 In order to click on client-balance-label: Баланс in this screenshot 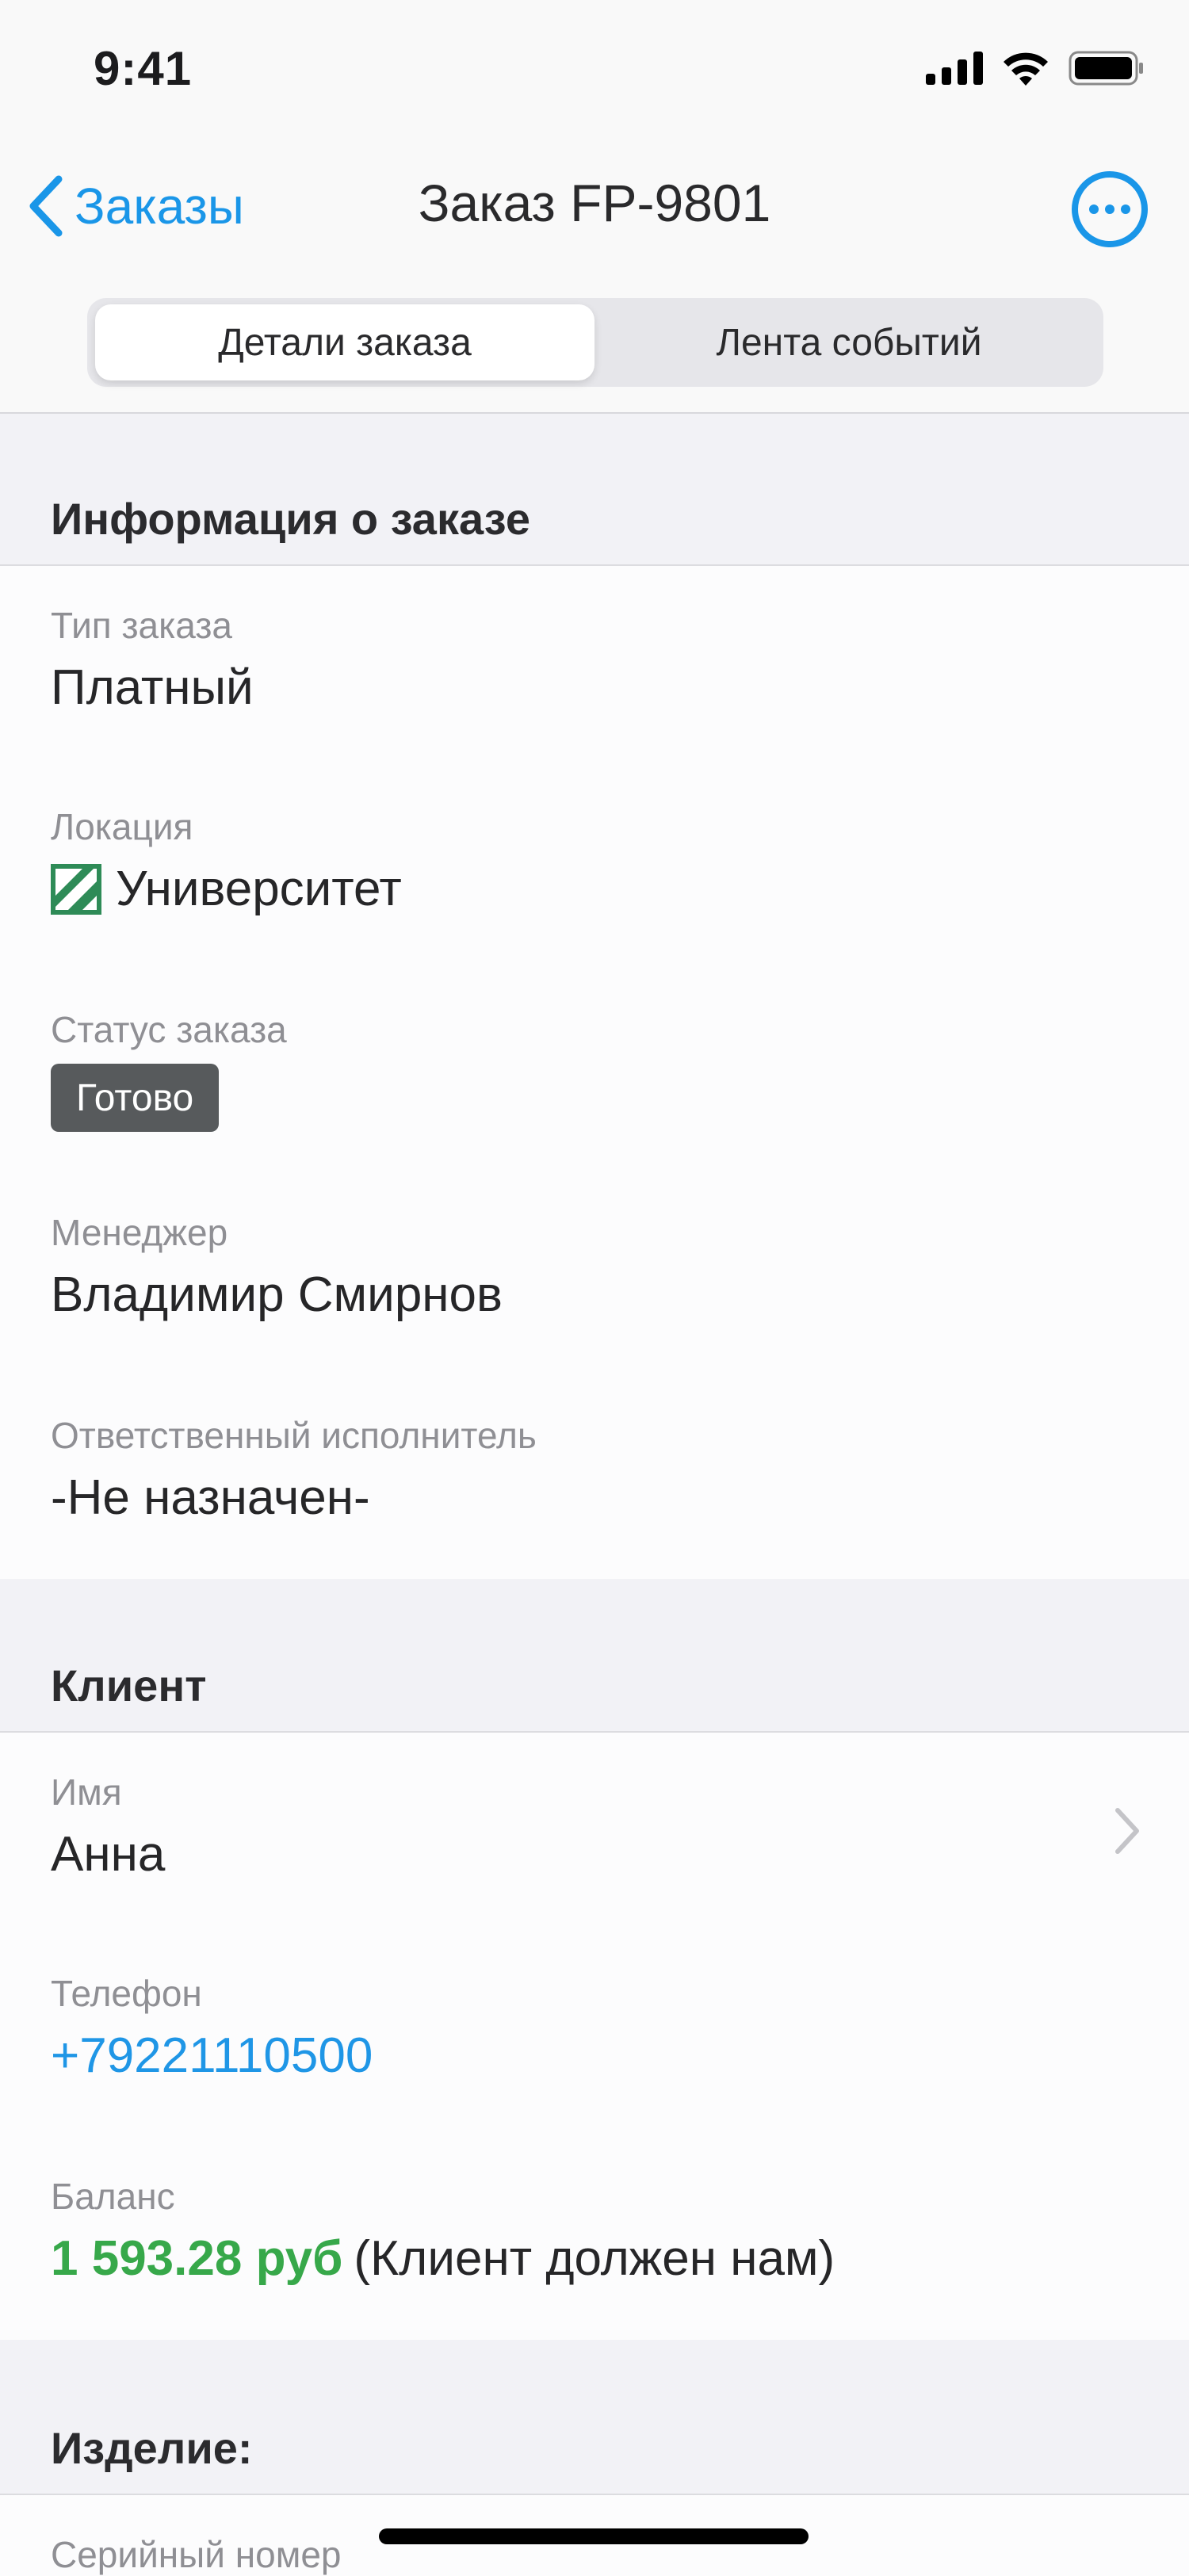, I will do `click(113, 2196)`.